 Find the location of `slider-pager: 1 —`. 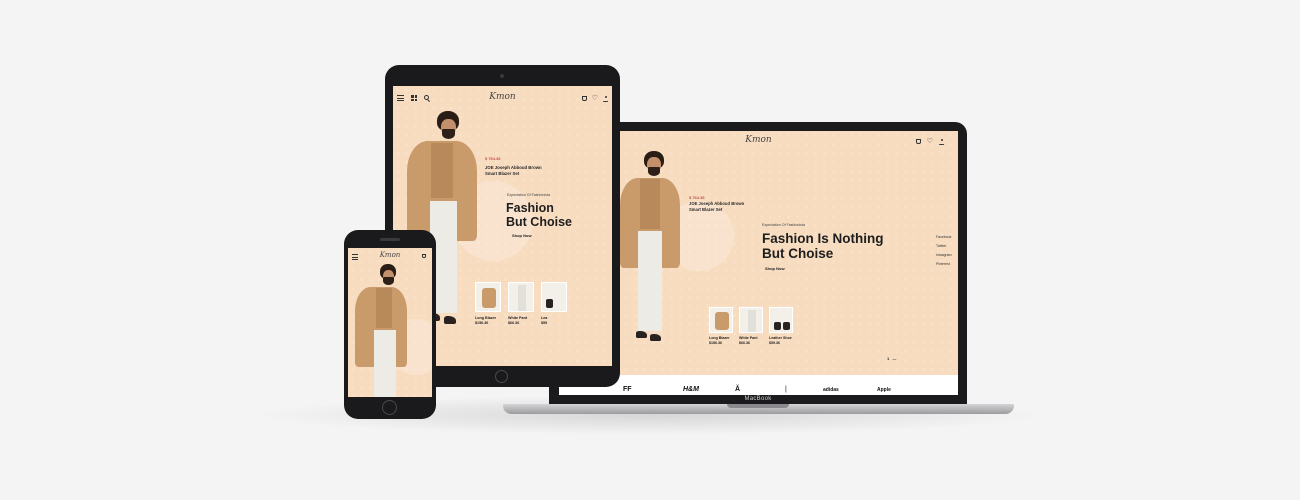

slider-pager: 1 — is located at coordinates (891, 358).